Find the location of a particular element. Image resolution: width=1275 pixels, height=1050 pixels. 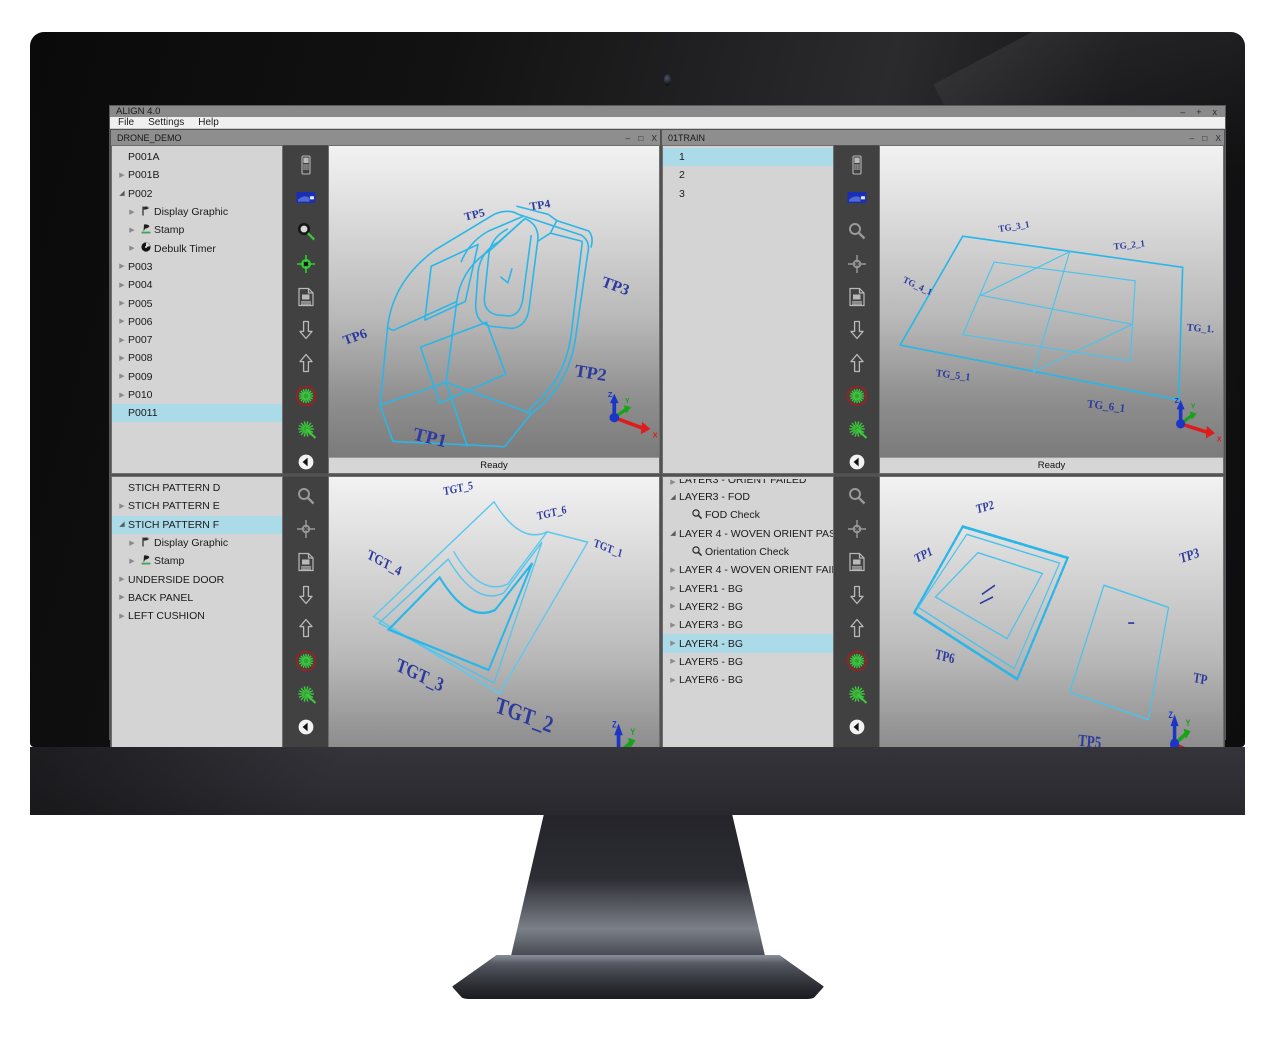

tree-row: ▶ LAYER1 - BG is located at coordinates (748, 588).